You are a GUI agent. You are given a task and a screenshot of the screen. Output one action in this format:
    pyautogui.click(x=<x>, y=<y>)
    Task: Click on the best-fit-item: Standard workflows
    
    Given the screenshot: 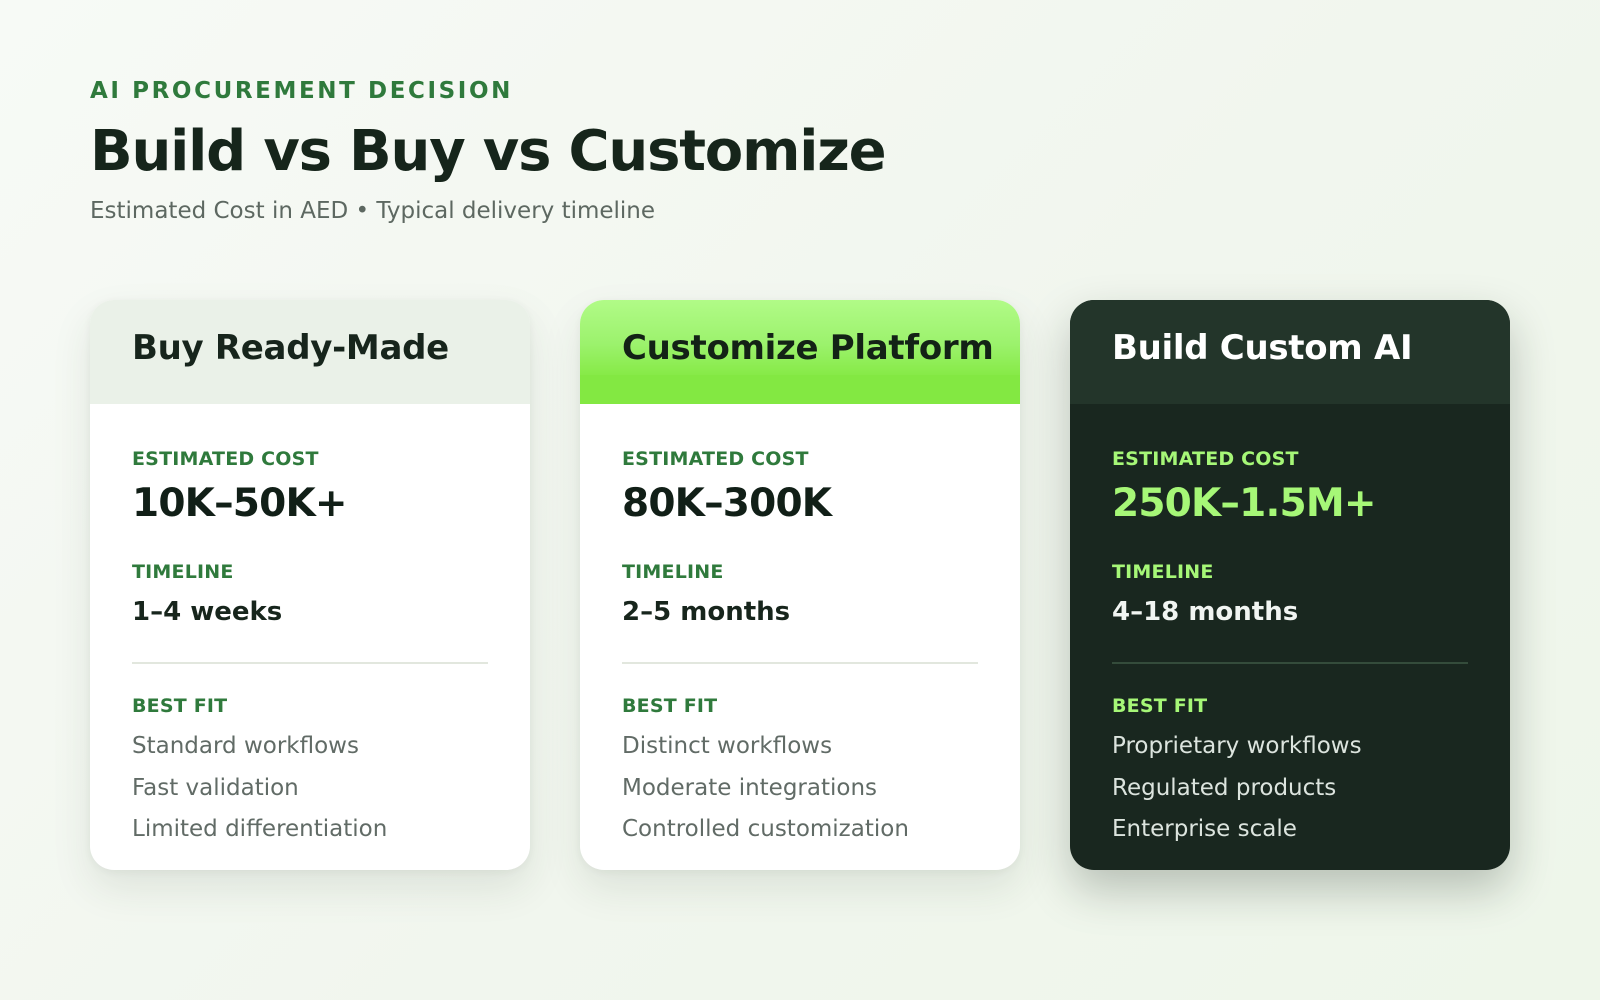 What is the action you would take?
    pyautogui.click(x=245, y=746)
    